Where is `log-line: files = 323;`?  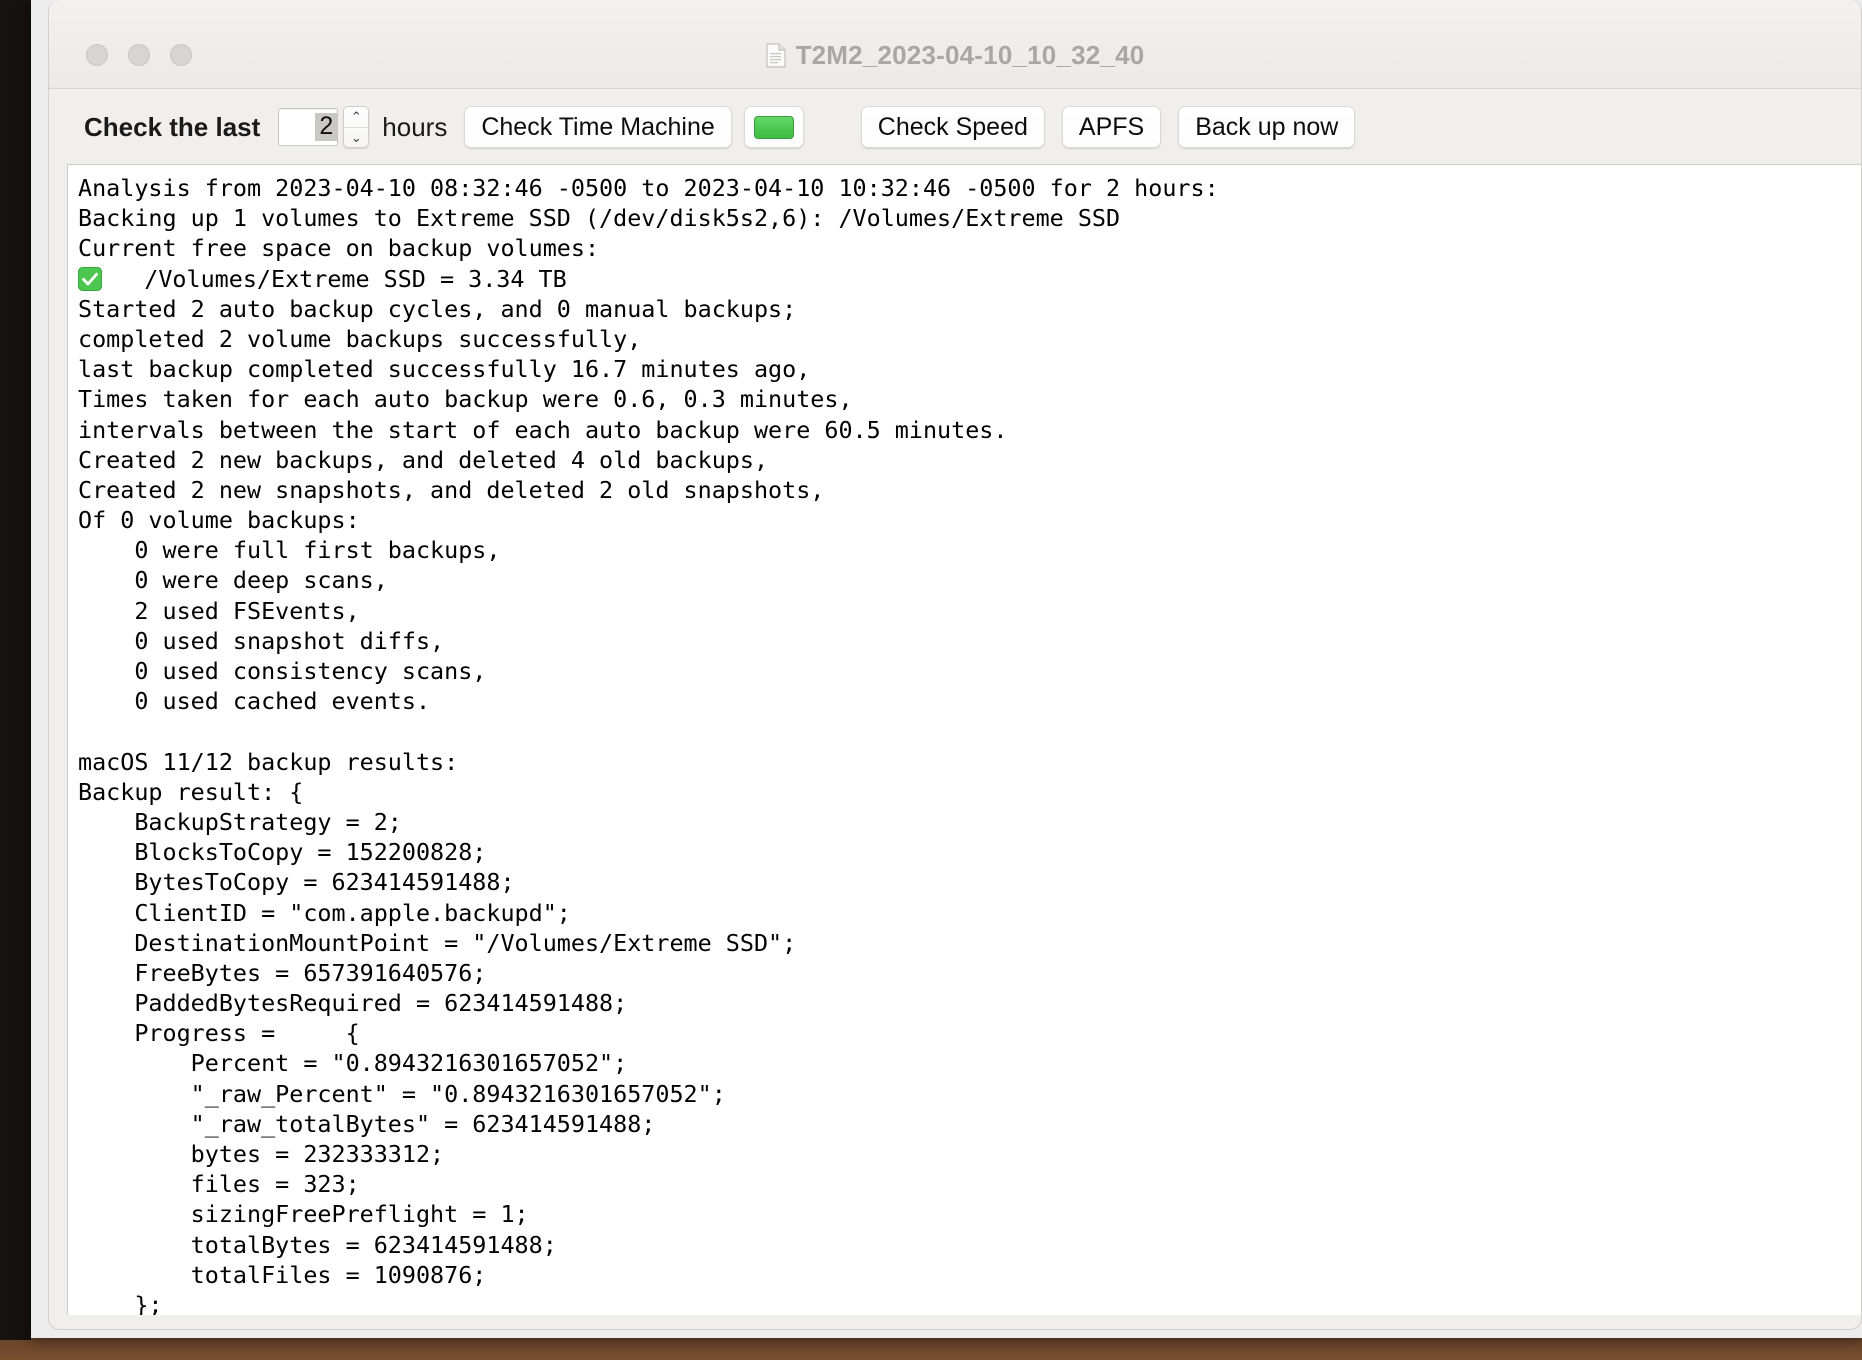 log-line: files = 323; is located at coordinates (219, 1184).